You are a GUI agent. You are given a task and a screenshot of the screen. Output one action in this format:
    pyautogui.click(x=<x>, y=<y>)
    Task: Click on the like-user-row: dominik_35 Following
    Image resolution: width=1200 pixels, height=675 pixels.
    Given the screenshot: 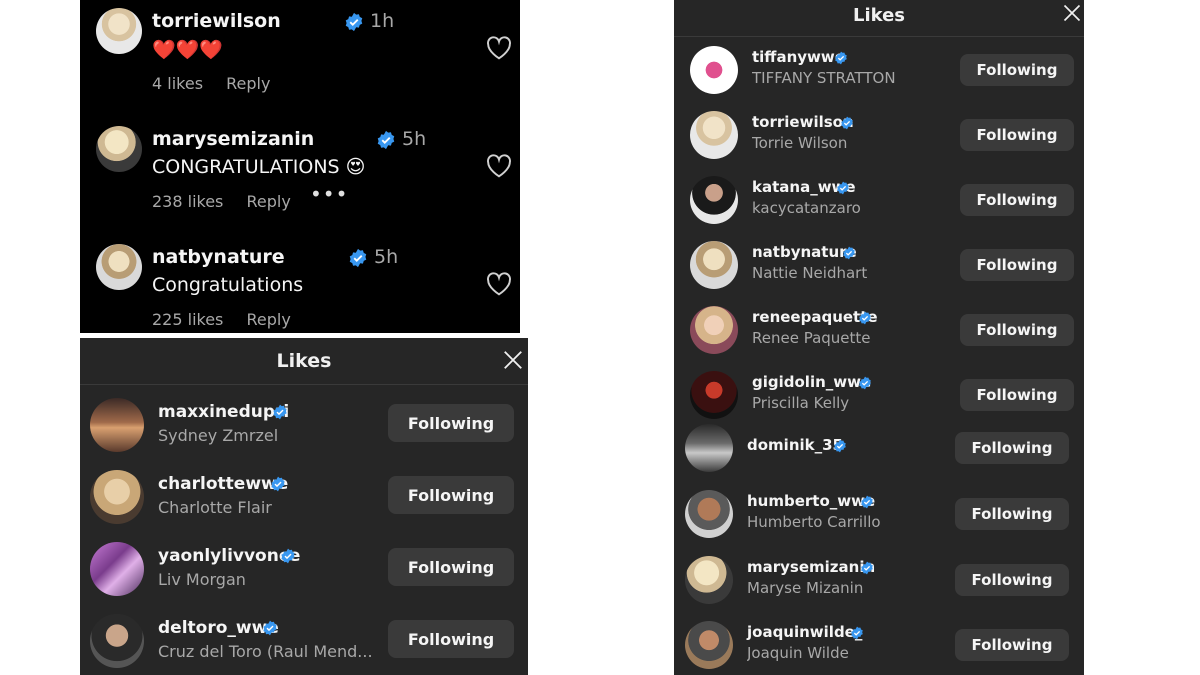 What is the action you would take?
    pyautogui.click(x=879, y=448)
    